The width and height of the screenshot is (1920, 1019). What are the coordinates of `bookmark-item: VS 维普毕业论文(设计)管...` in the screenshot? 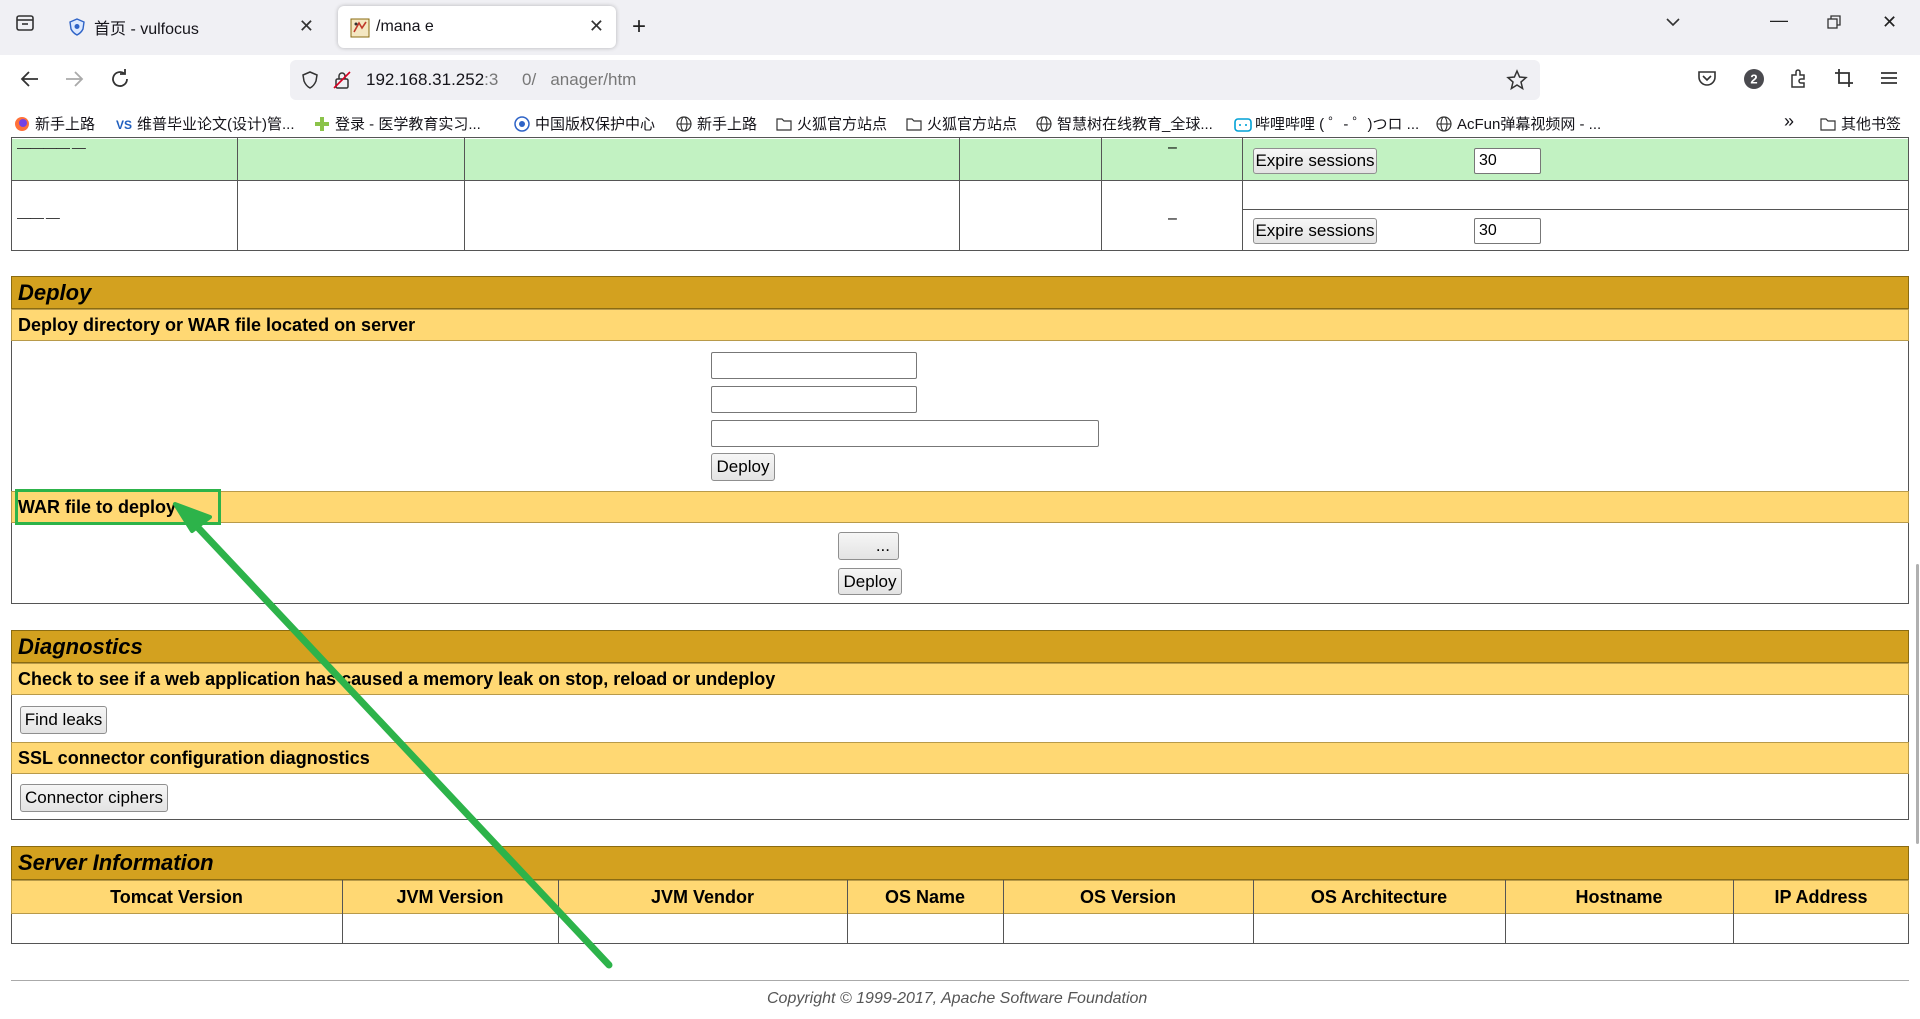 It's located at (205, 123).